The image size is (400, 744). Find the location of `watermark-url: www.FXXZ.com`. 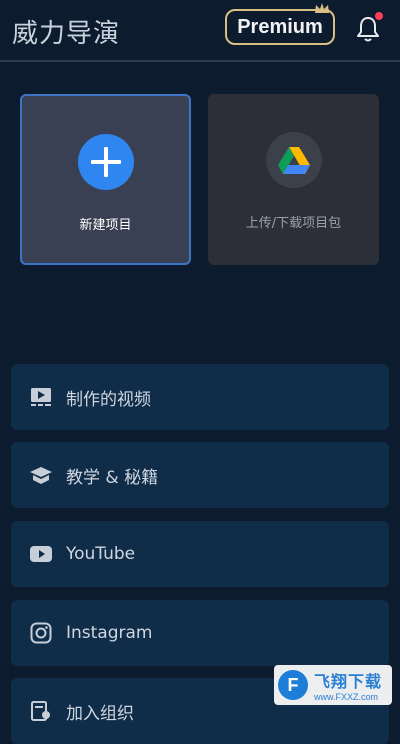

watermark-url: www.FXXZ.com is located at coordinates (346, 697).